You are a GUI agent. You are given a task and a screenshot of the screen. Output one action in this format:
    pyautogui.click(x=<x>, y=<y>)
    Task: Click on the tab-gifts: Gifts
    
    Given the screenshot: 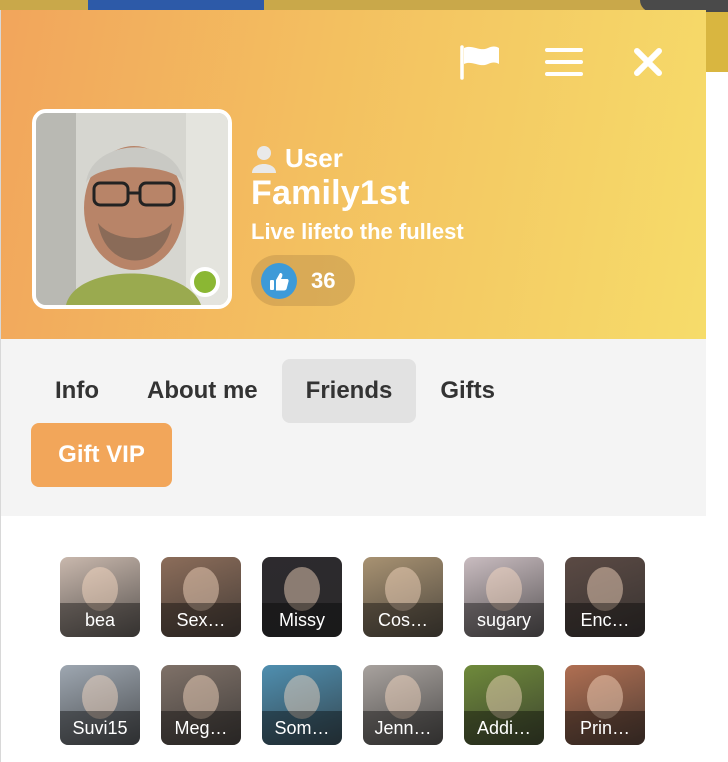 What is the action you would take?
    pyautogui.click(x=467, y=391)
    